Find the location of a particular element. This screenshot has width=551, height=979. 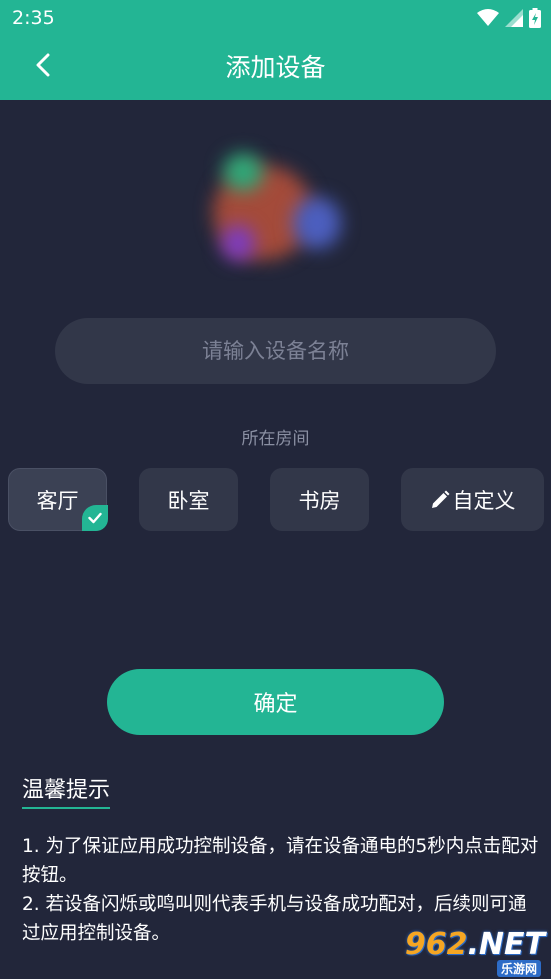

selected-check-icon is located at coordinates (95, 518).